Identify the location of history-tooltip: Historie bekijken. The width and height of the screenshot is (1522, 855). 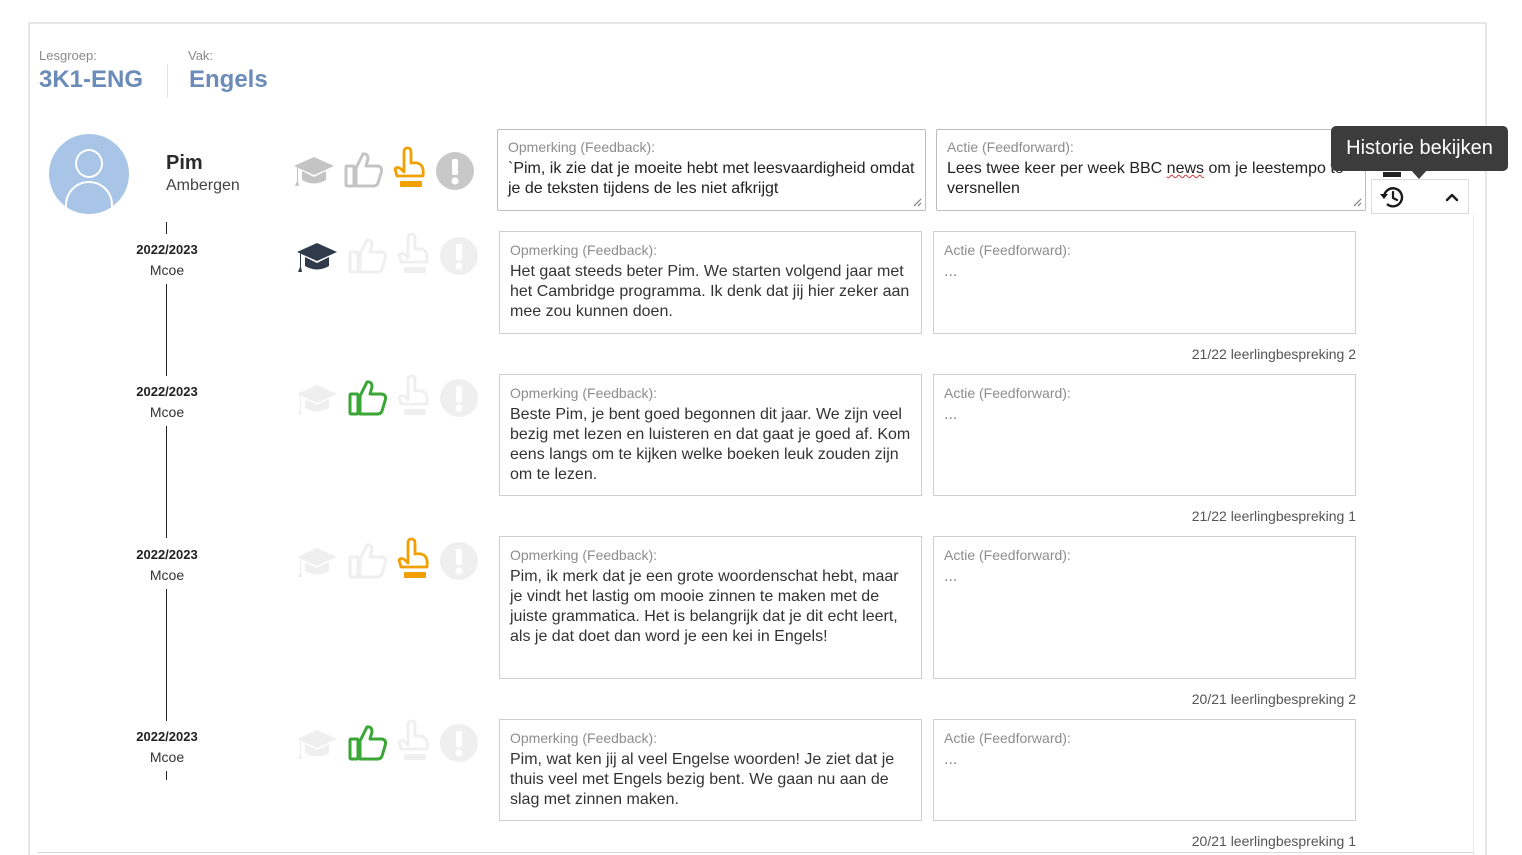
(1419, 148).